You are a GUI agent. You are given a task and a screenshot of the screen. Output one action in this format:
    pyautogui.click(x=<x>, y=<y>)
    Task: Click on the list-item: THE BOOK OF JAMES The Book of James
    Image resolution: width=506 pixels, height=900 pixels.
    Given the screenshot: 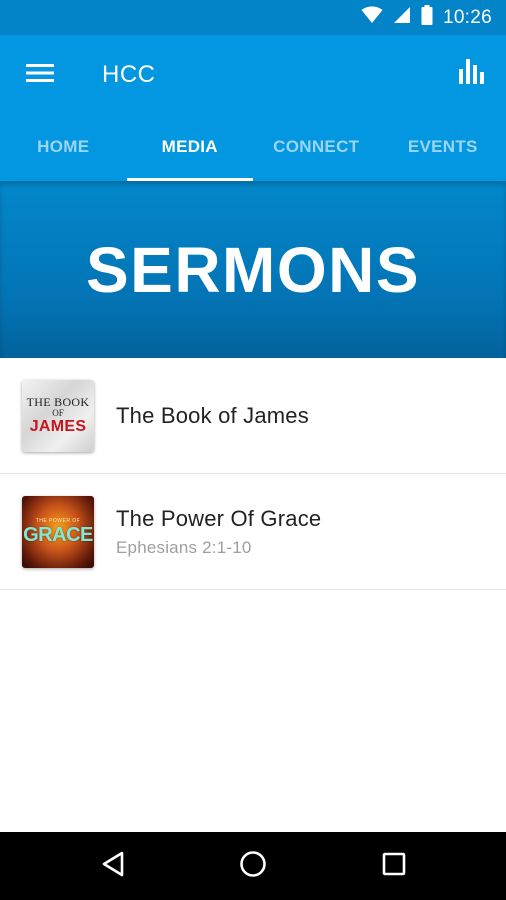 What is the action you would take?
    pyautogui.click(x=253, y=416)
    